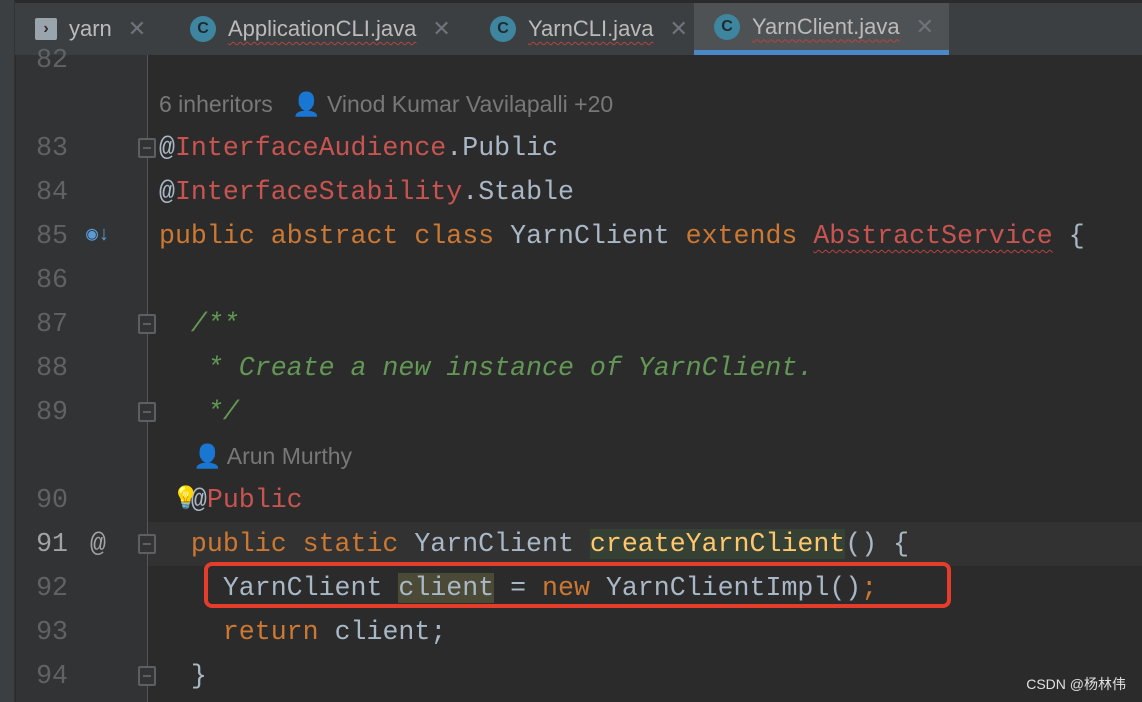 The image size is (1142, 702). Describe the element at coordinates (287, 544) in the screenshot. I see `code-token: public static` at that location.